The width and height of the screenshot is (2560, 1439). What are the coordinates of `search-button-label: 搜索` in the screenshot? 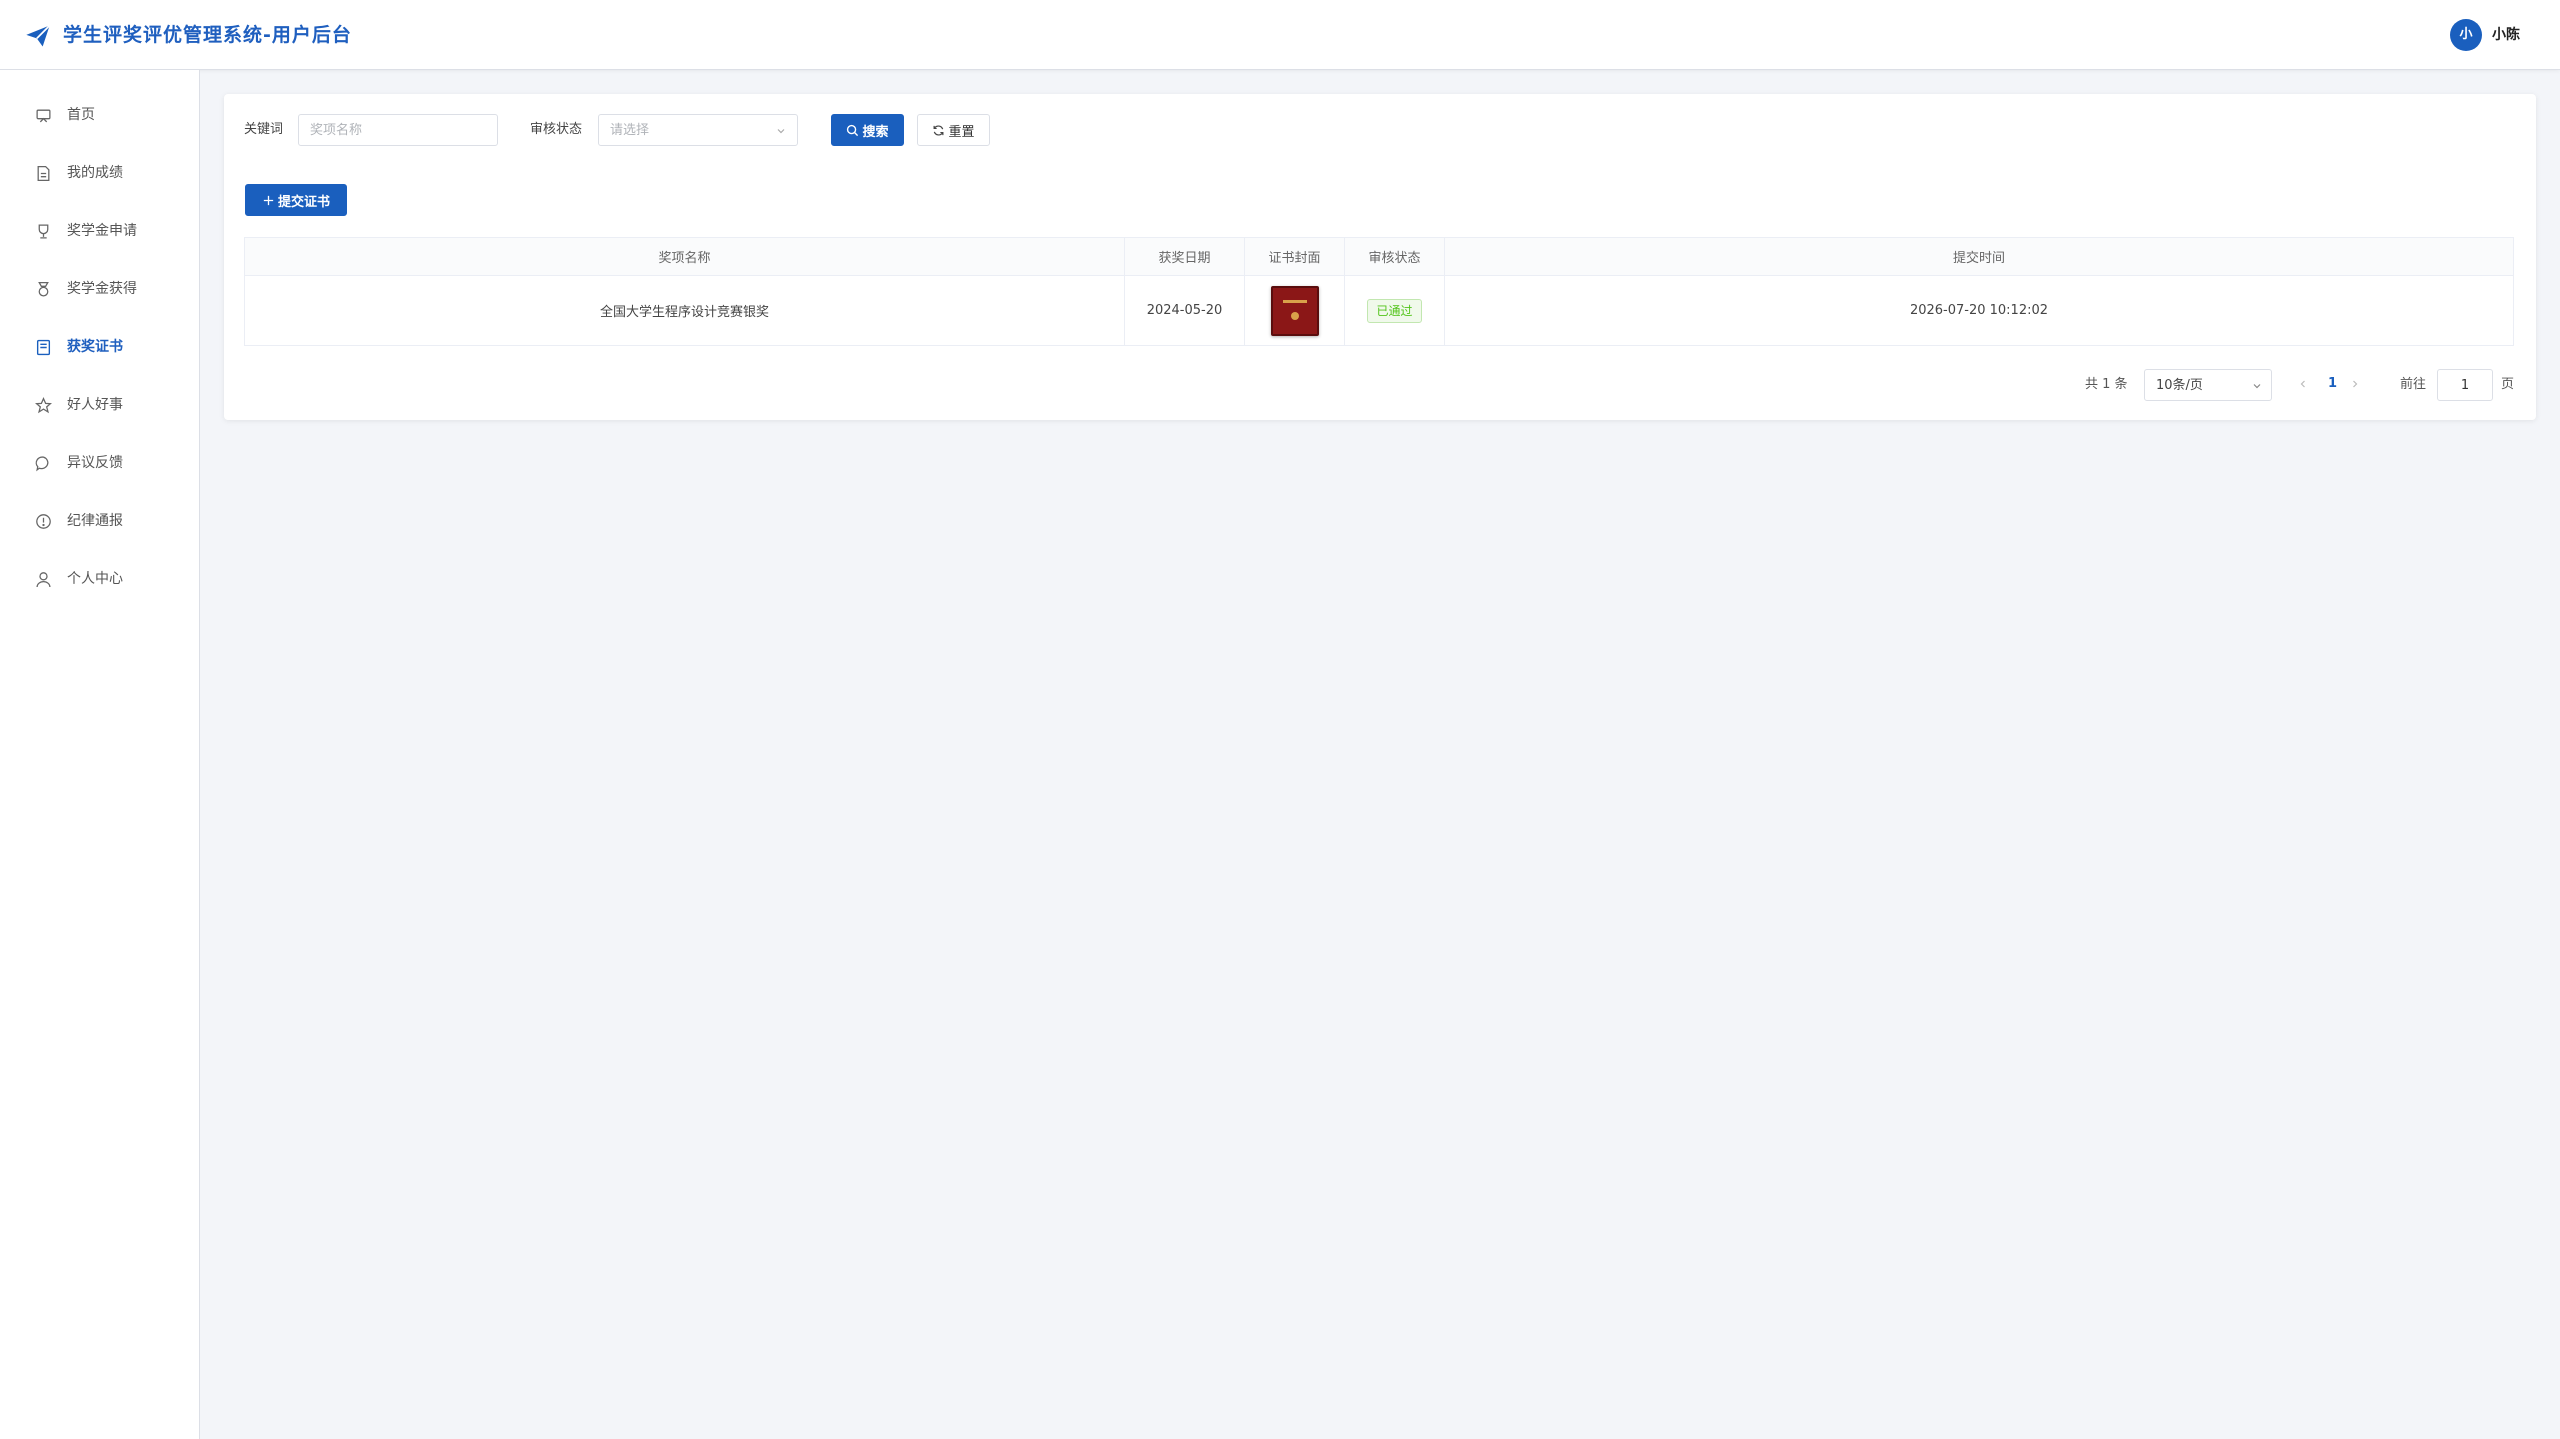 It's located at (875, 132).